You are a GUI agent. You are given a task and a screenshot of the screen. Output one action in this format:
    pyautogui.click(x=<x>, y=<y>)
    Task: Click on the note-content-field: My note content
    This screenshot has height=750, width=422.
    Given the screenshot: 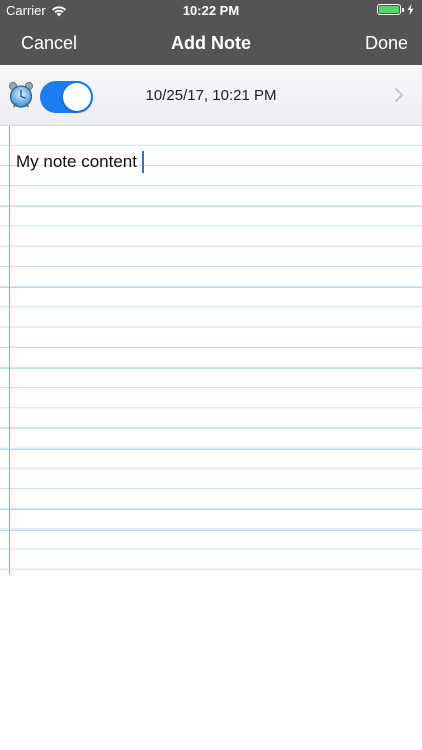 What is the action you would take?
    pyautogui.click(x=80, y=162)
    